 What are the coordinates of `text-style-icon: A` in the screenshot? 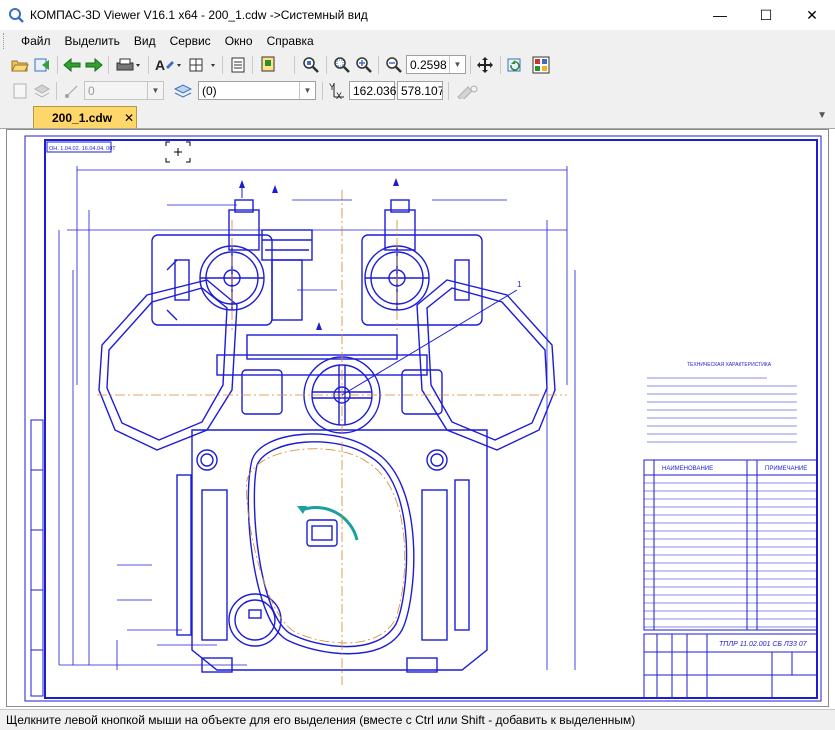 It's located at (168, 65).